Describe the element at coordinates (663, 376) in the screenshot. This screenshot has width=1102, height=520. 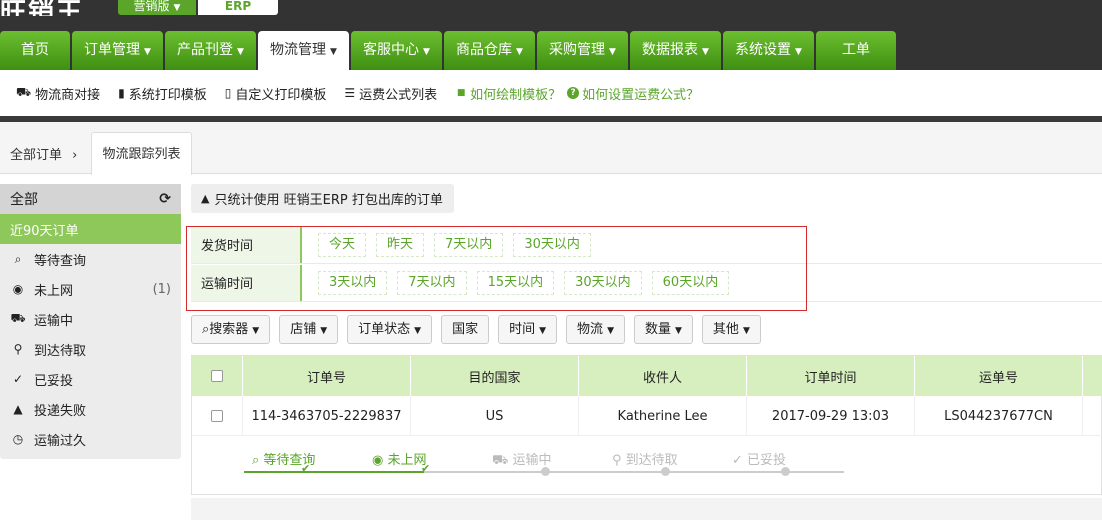
I see `col-recipient: 收件人` at that location.